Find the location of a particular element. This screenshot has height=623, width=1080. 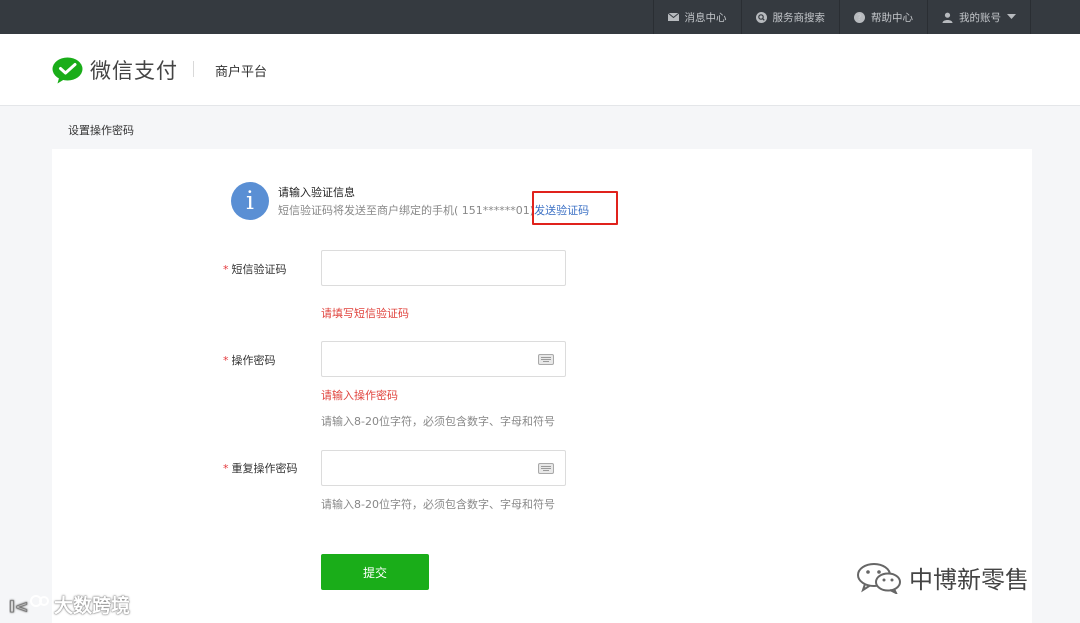

watermark-left-text: 大数跨境 is located at coordinates (92, 606).